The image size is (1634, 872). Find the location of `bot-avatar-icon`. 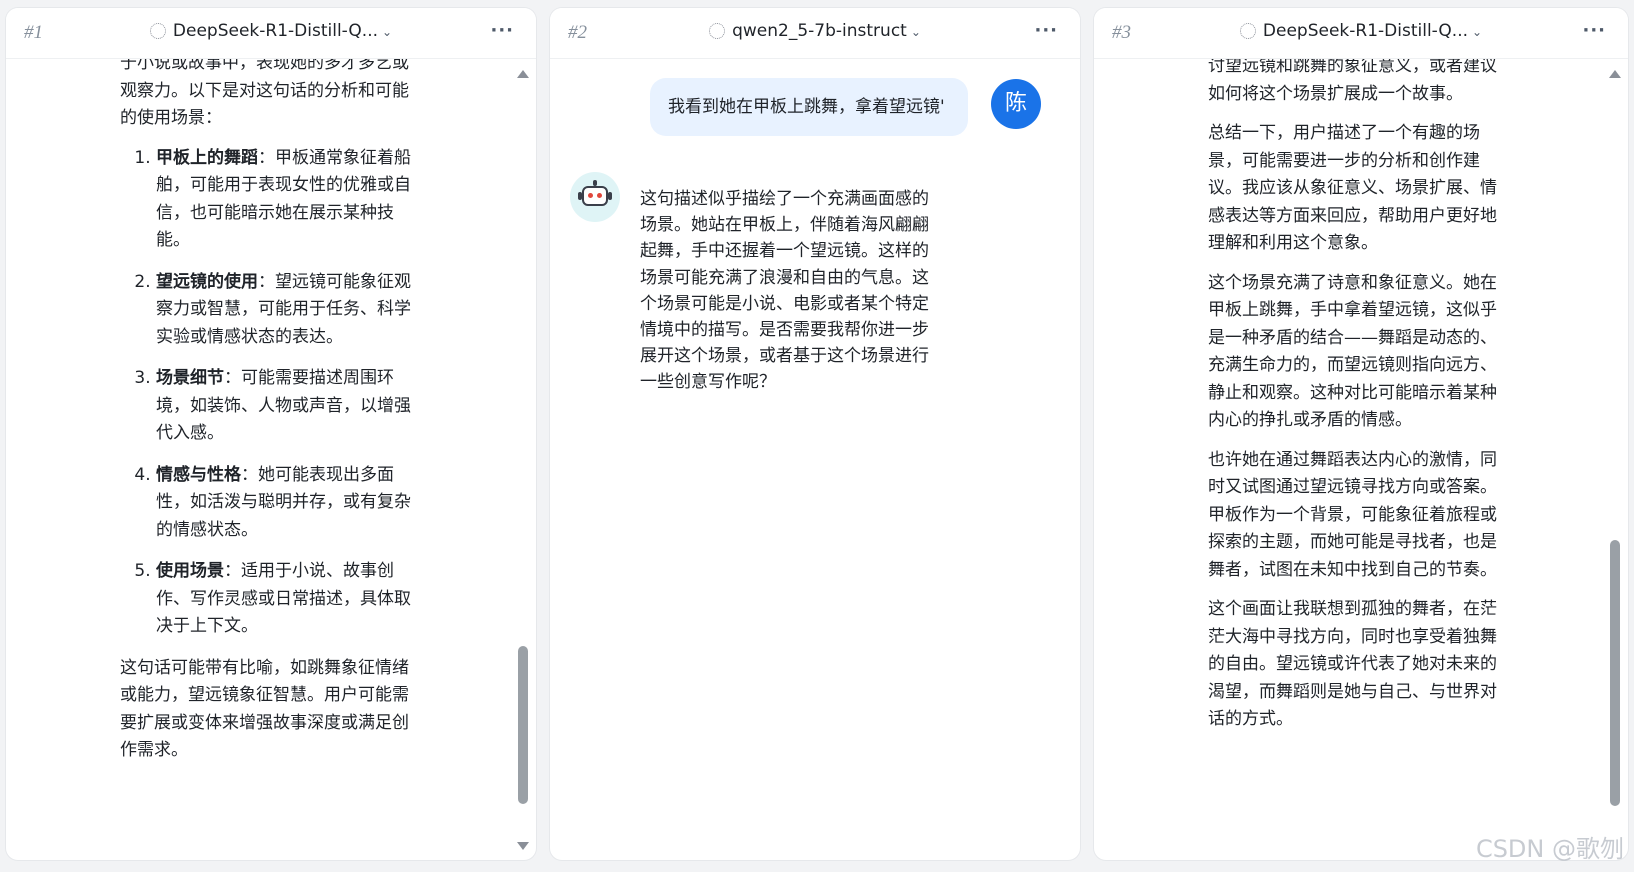

bot-avatar-icon is located at coordinates (595, 197).